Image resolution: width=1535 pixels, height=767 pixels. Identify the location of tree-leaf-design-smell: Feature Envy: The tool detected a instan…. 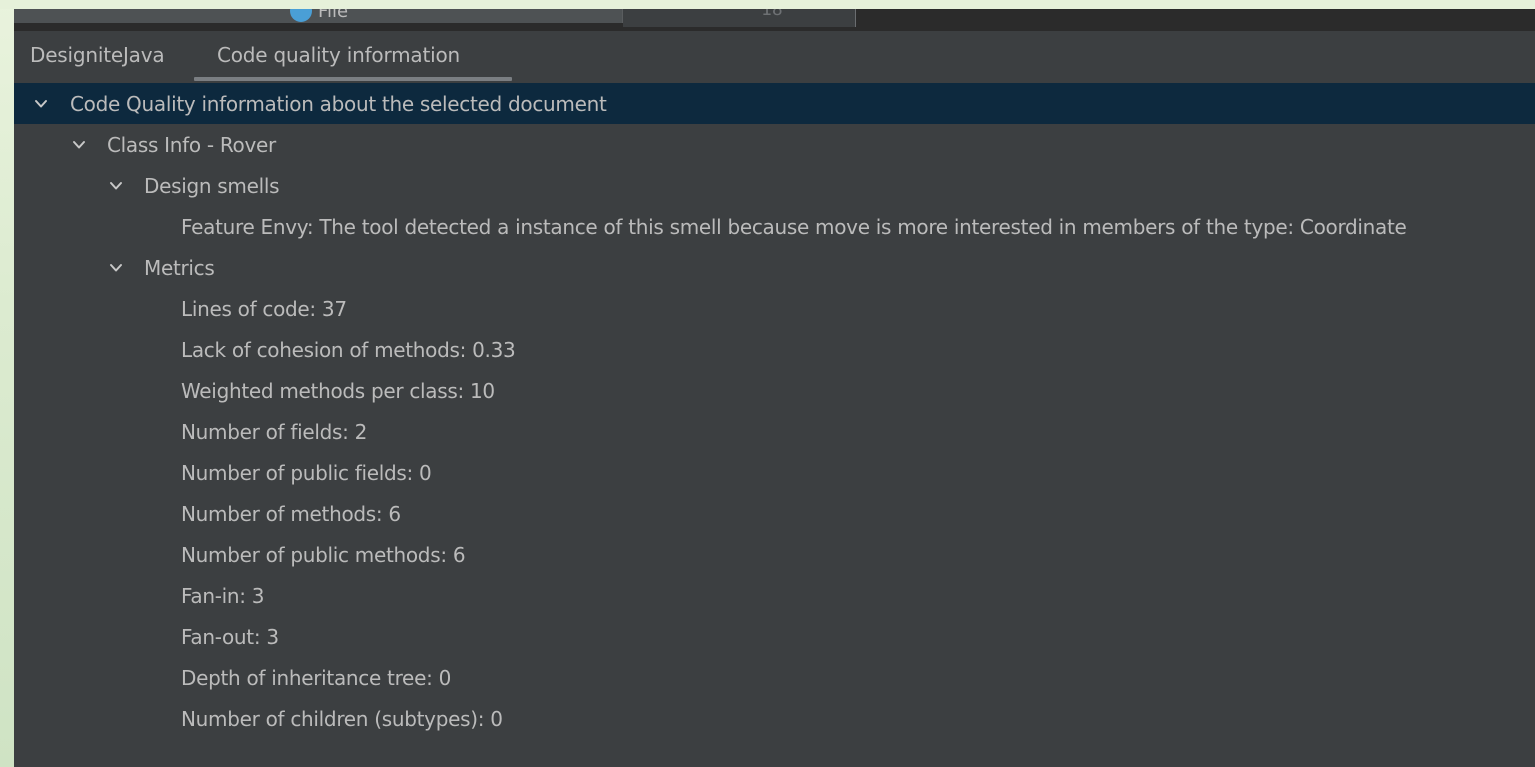
(774, 226).